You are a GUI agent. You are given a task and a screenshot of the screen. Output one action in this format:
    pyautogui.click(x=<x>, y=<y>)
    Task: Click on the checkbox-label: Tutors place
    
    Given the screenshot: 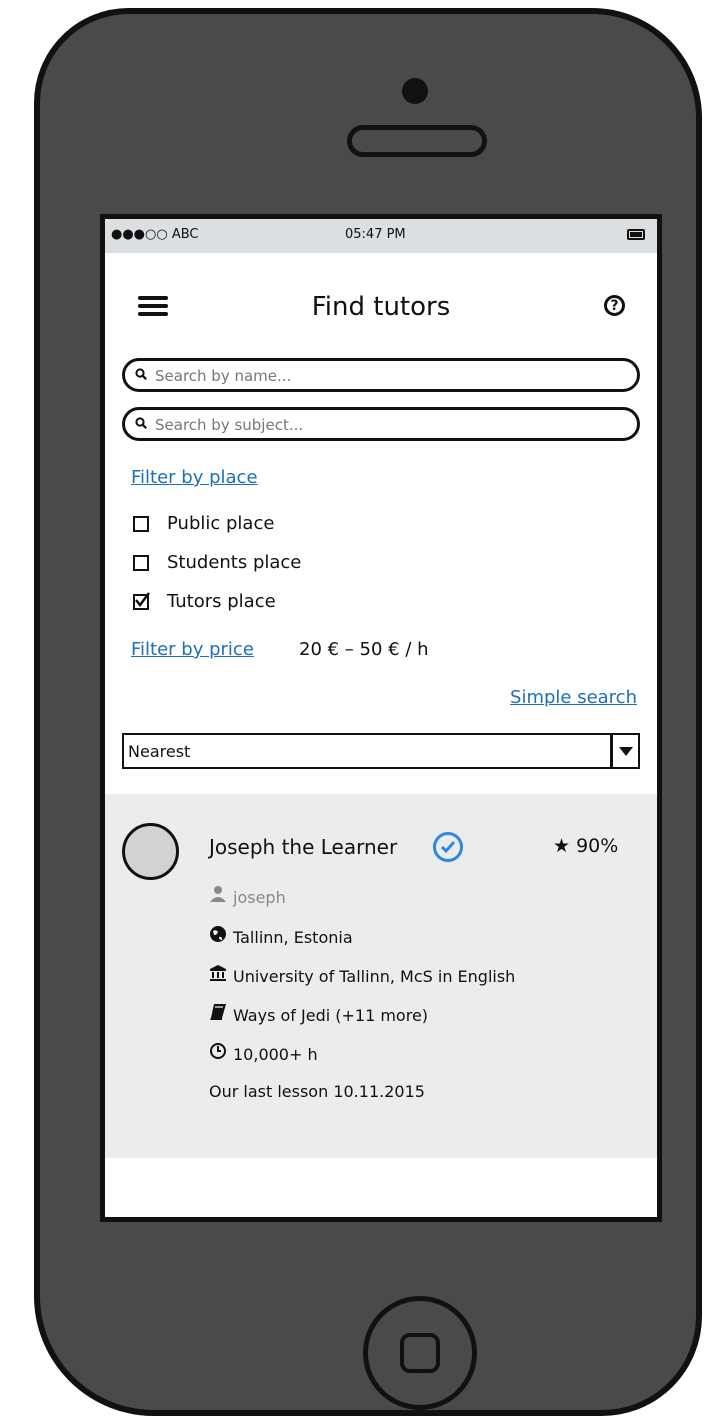 What is the action you would take?
    pyautogui.click(x=221, y=601)
    